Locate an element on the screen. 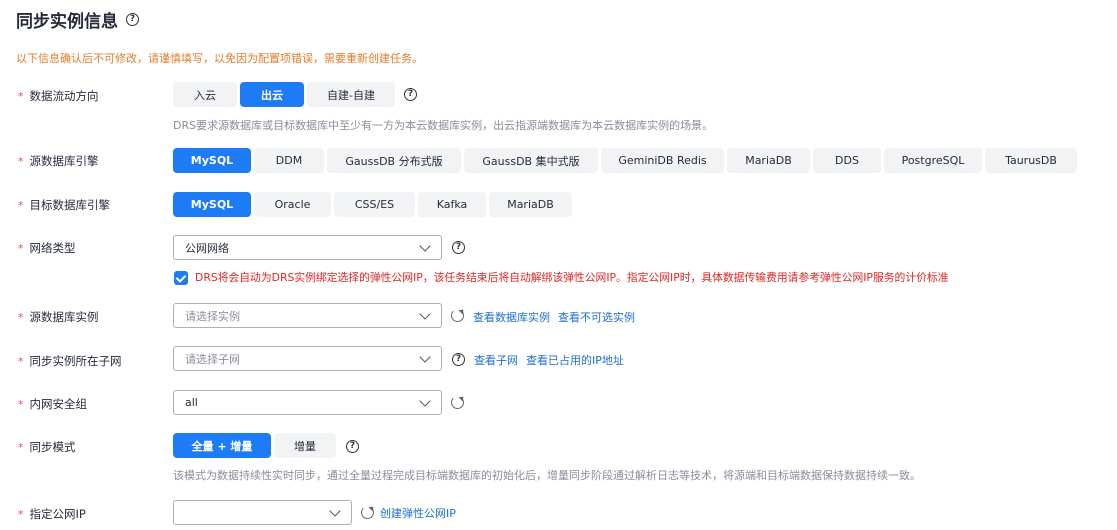 Image resolution: width=1117 pixels, height=530 pixels. subnet-label-text: 同步实例所在子网 is located at coordinates (75, 361).